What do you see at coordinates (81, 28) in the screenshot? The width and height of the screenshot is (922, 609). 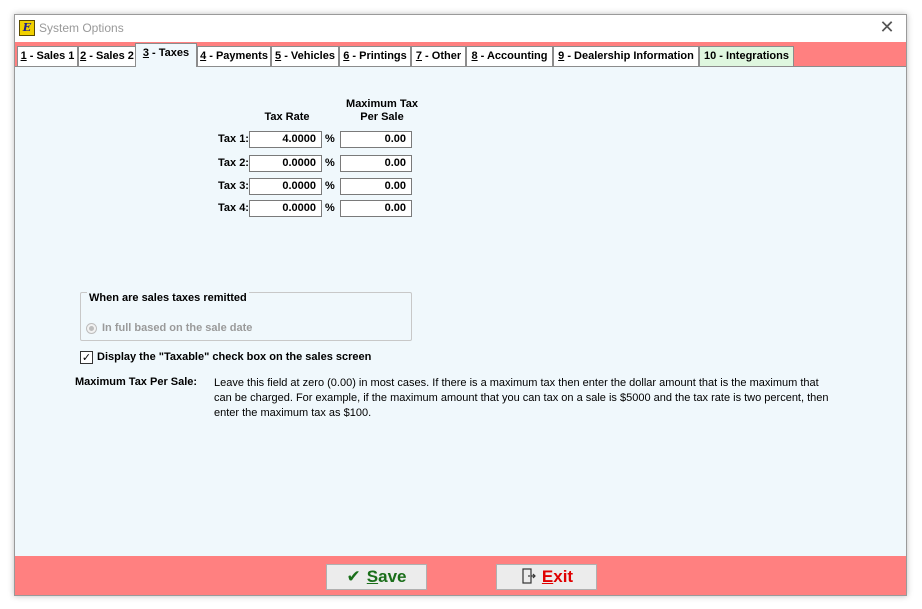 I see `window-title: System Options` at bounding box center [81, 28].